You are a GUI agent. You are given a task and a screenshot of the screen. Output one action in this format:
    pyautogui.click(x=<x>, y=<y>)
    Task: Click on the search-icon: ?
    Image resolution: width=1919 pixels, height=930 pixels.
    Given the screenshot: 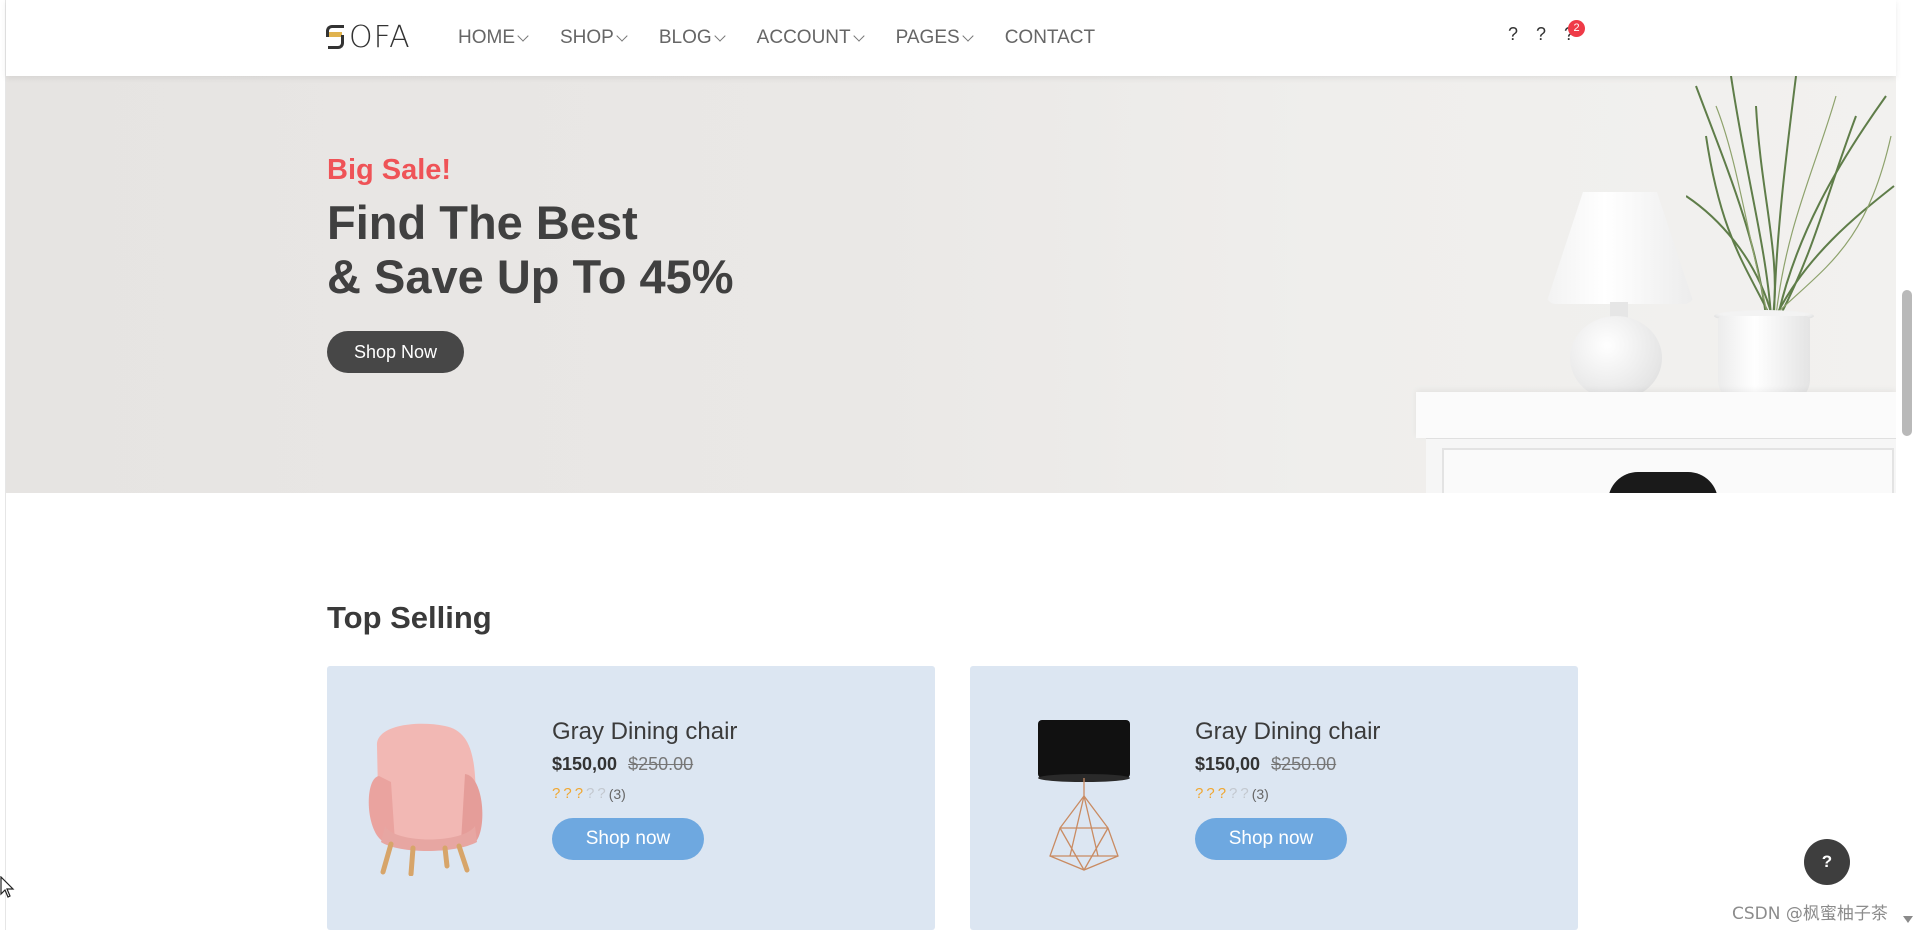 What is the action you would take?
    pyautogui.click(x=1513, y=34)
    